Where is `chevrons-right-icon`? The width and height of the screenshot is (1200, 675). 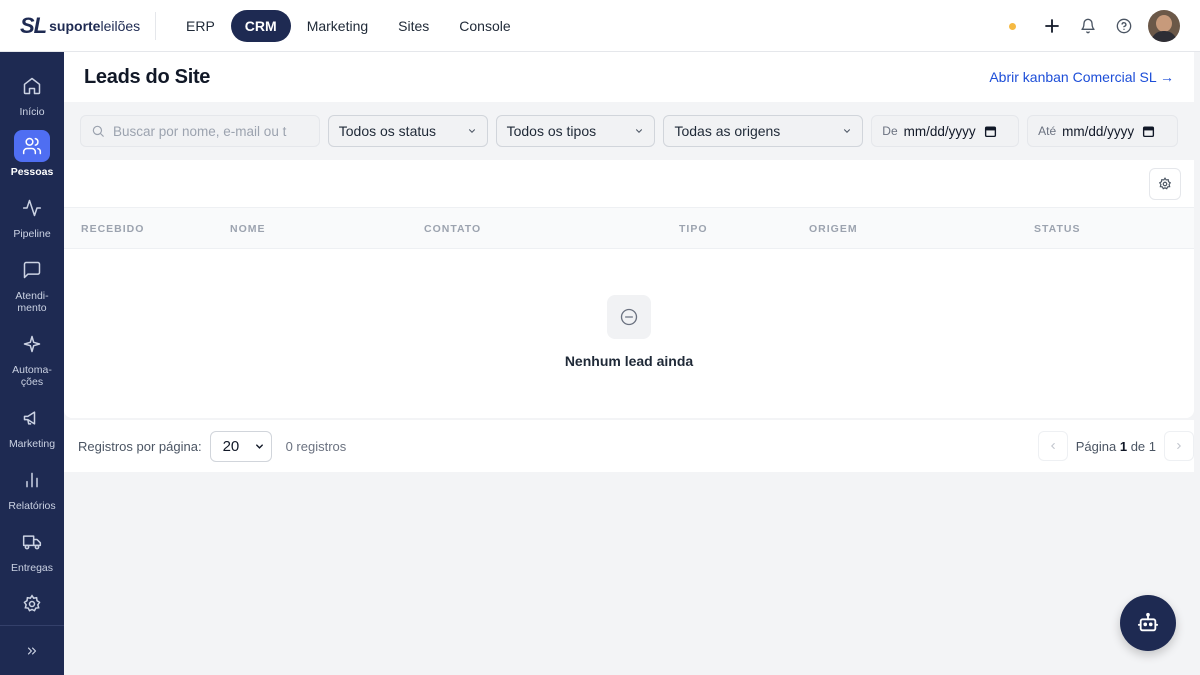
chevrons-right-icon is located at coordinates (32, 650).